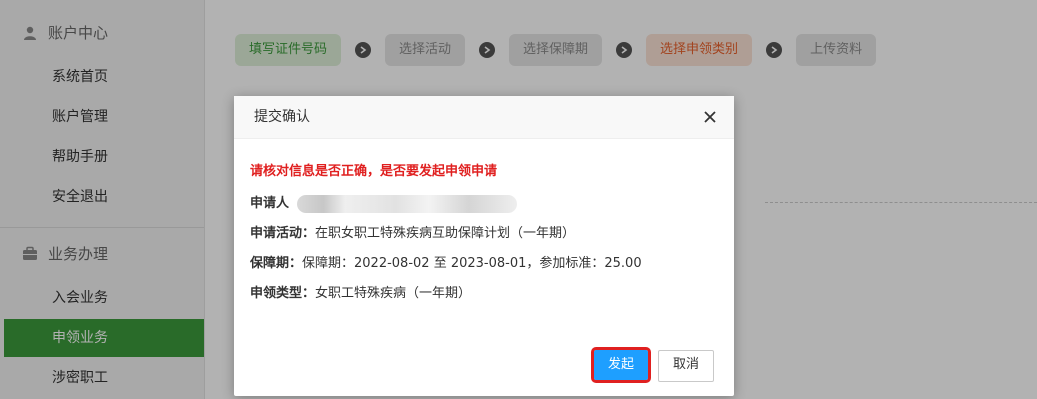 Image resolution: width=1037 pixels, height=399 pixels. What do you see at coordinates (685, 366) in the screenshot?
I see `cancel-button: 取消` at bounding box center [685, 366].